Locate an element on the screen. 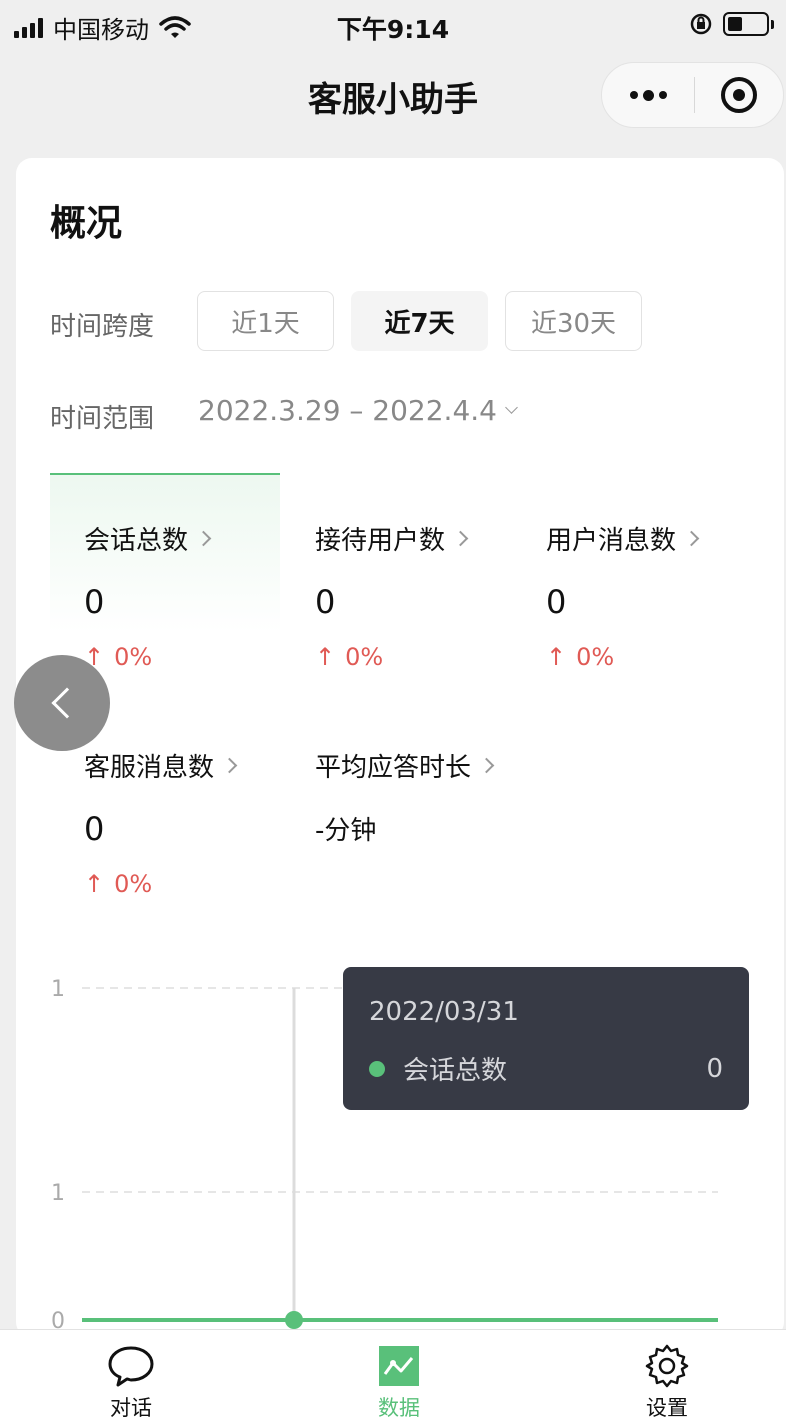 The height and width of the screenshot is (1422, 786). time-range-value: 2022.3.29 – 2022.4.4 is located at coordinates (347, 410).